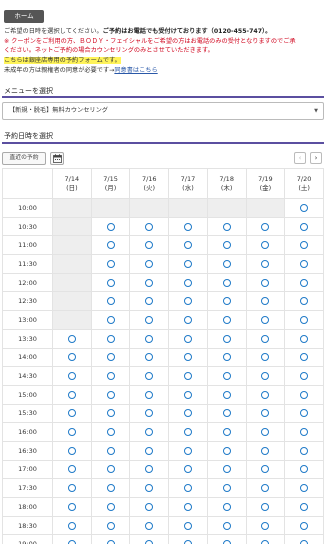  What do you see at coordinates (316, 158) in the screenshot?
I see `next-week-button: ›` at bounding box center [316, 158].